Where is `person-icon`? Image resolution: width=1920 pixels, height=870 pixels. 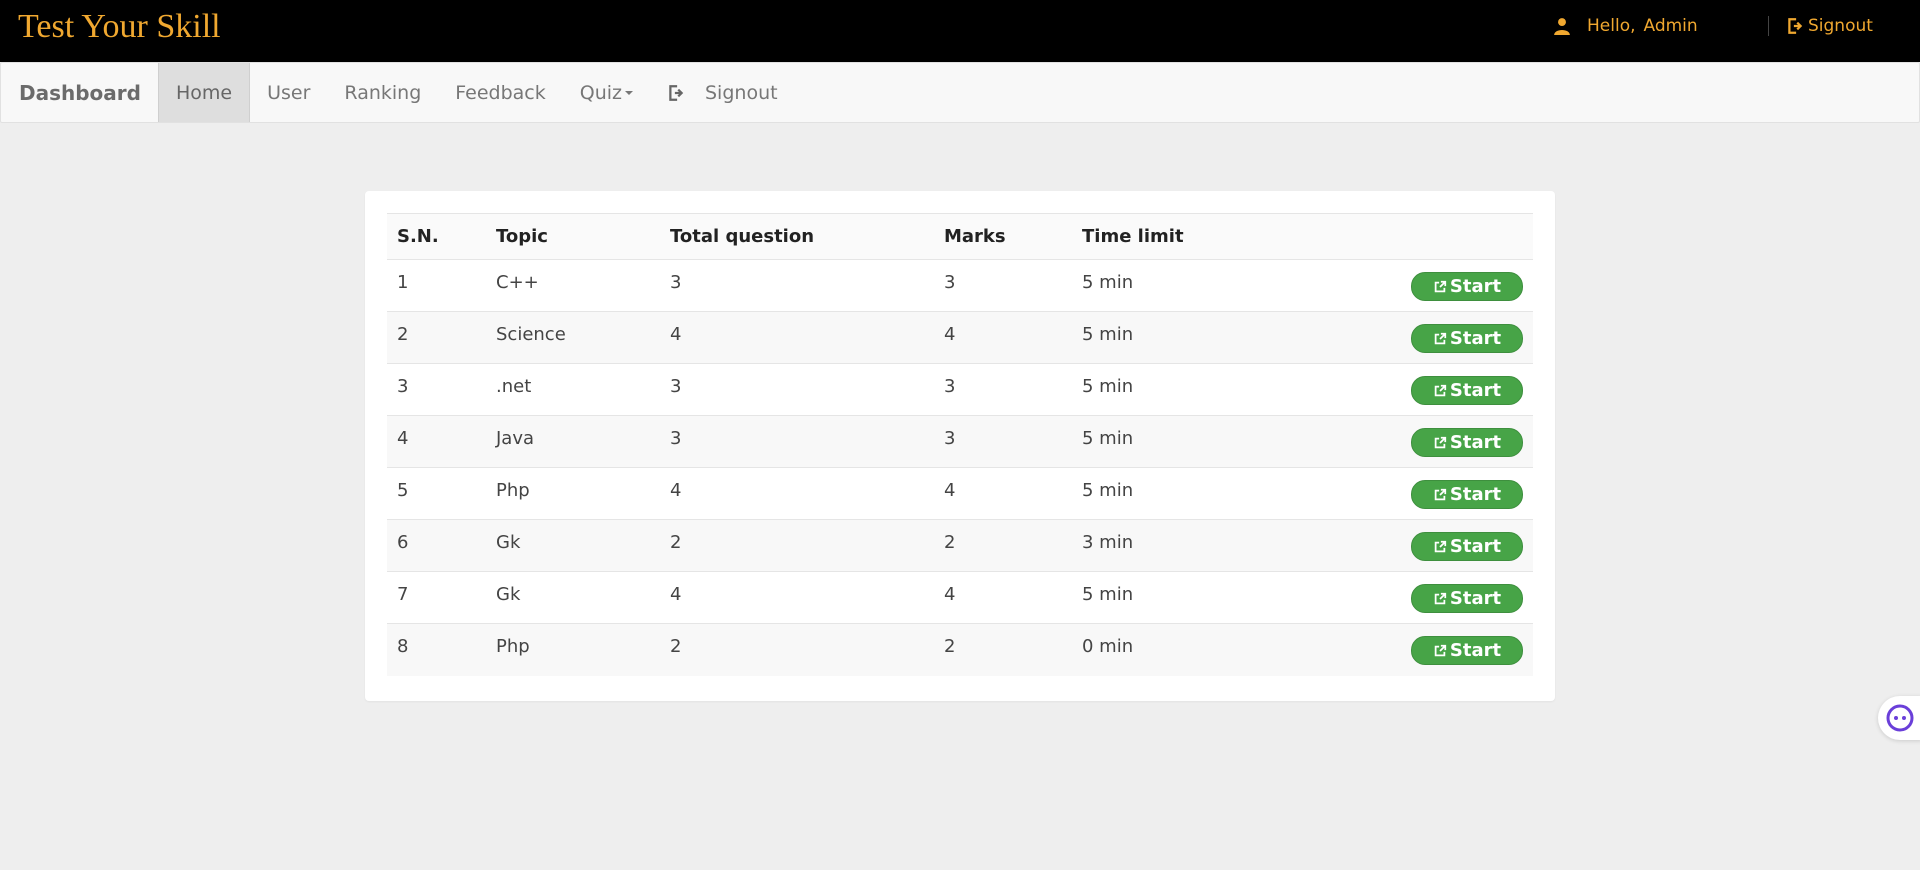
person-icon is located at coordinates (1562, 26).